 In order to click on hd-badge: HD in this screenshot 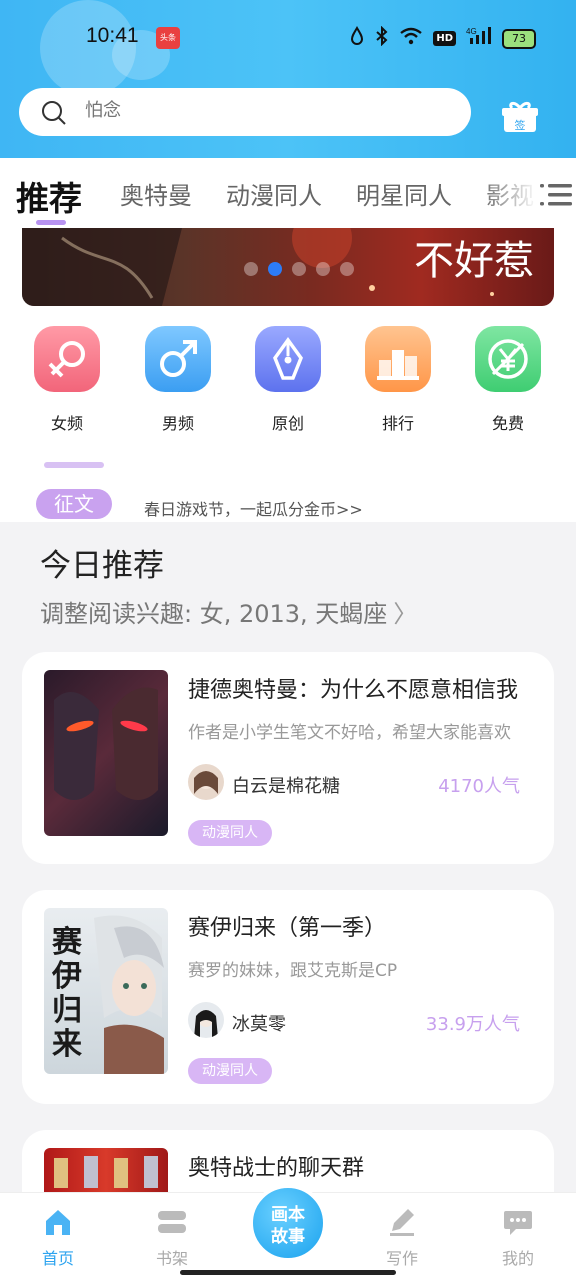, I will do `click(444, 38)`.